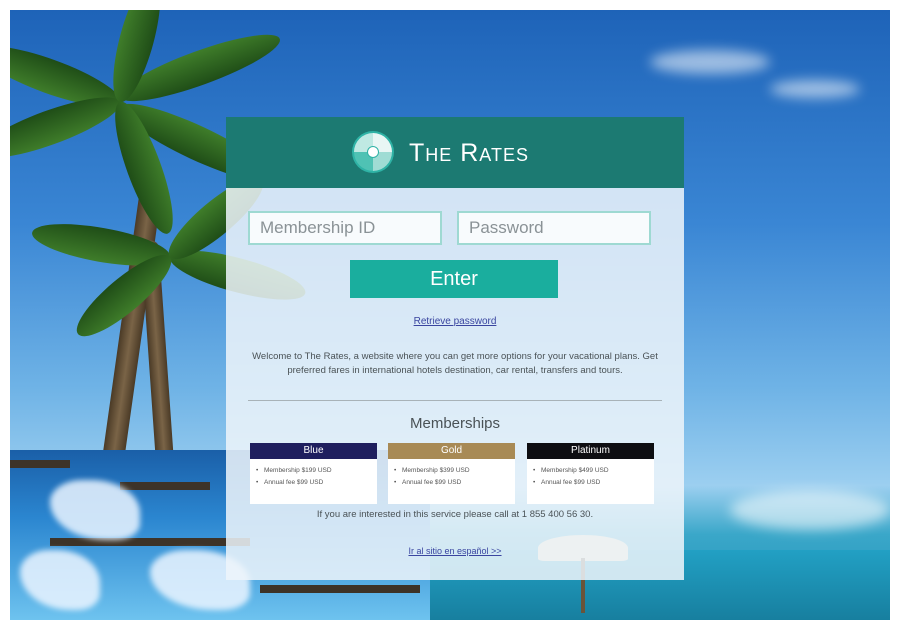 This screenshot has height=625, width=900. I want to click on retrieve-password-link: Retrieve password, so click(455, 321).